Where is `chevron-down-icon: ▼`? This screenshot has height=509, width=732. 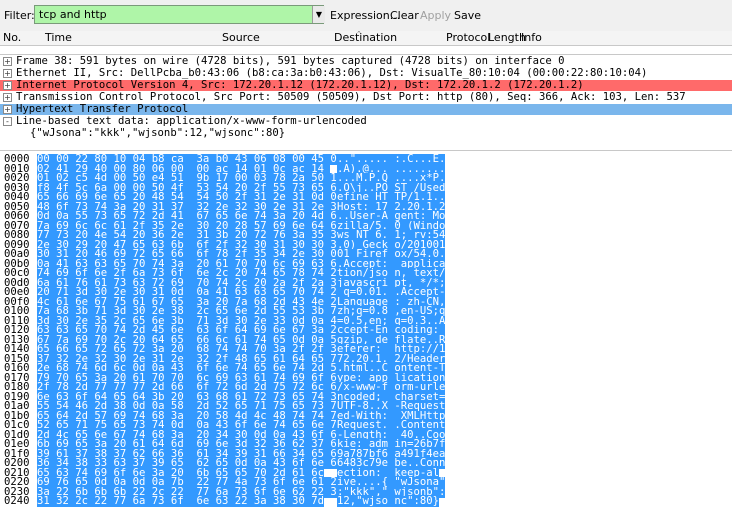 chevron-down-icon: ▼ is located at coordinates (318, 14).